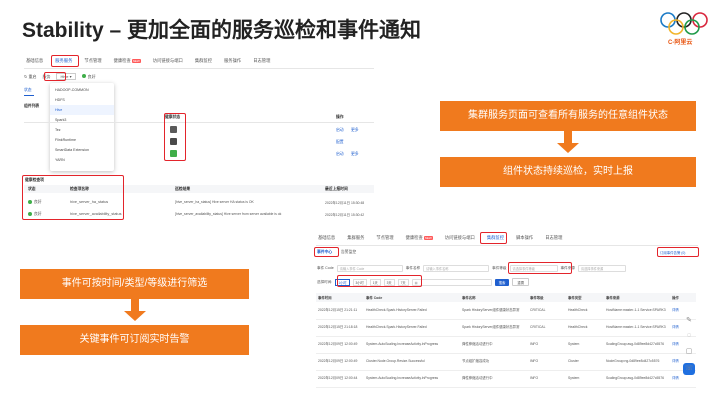 The image size is (720, 402). What do you see at coordinates (345, 203) in the screenshot?
I see `health-row-time: 2022年12月11日 15:30:48` at bounding box center [345, 203].